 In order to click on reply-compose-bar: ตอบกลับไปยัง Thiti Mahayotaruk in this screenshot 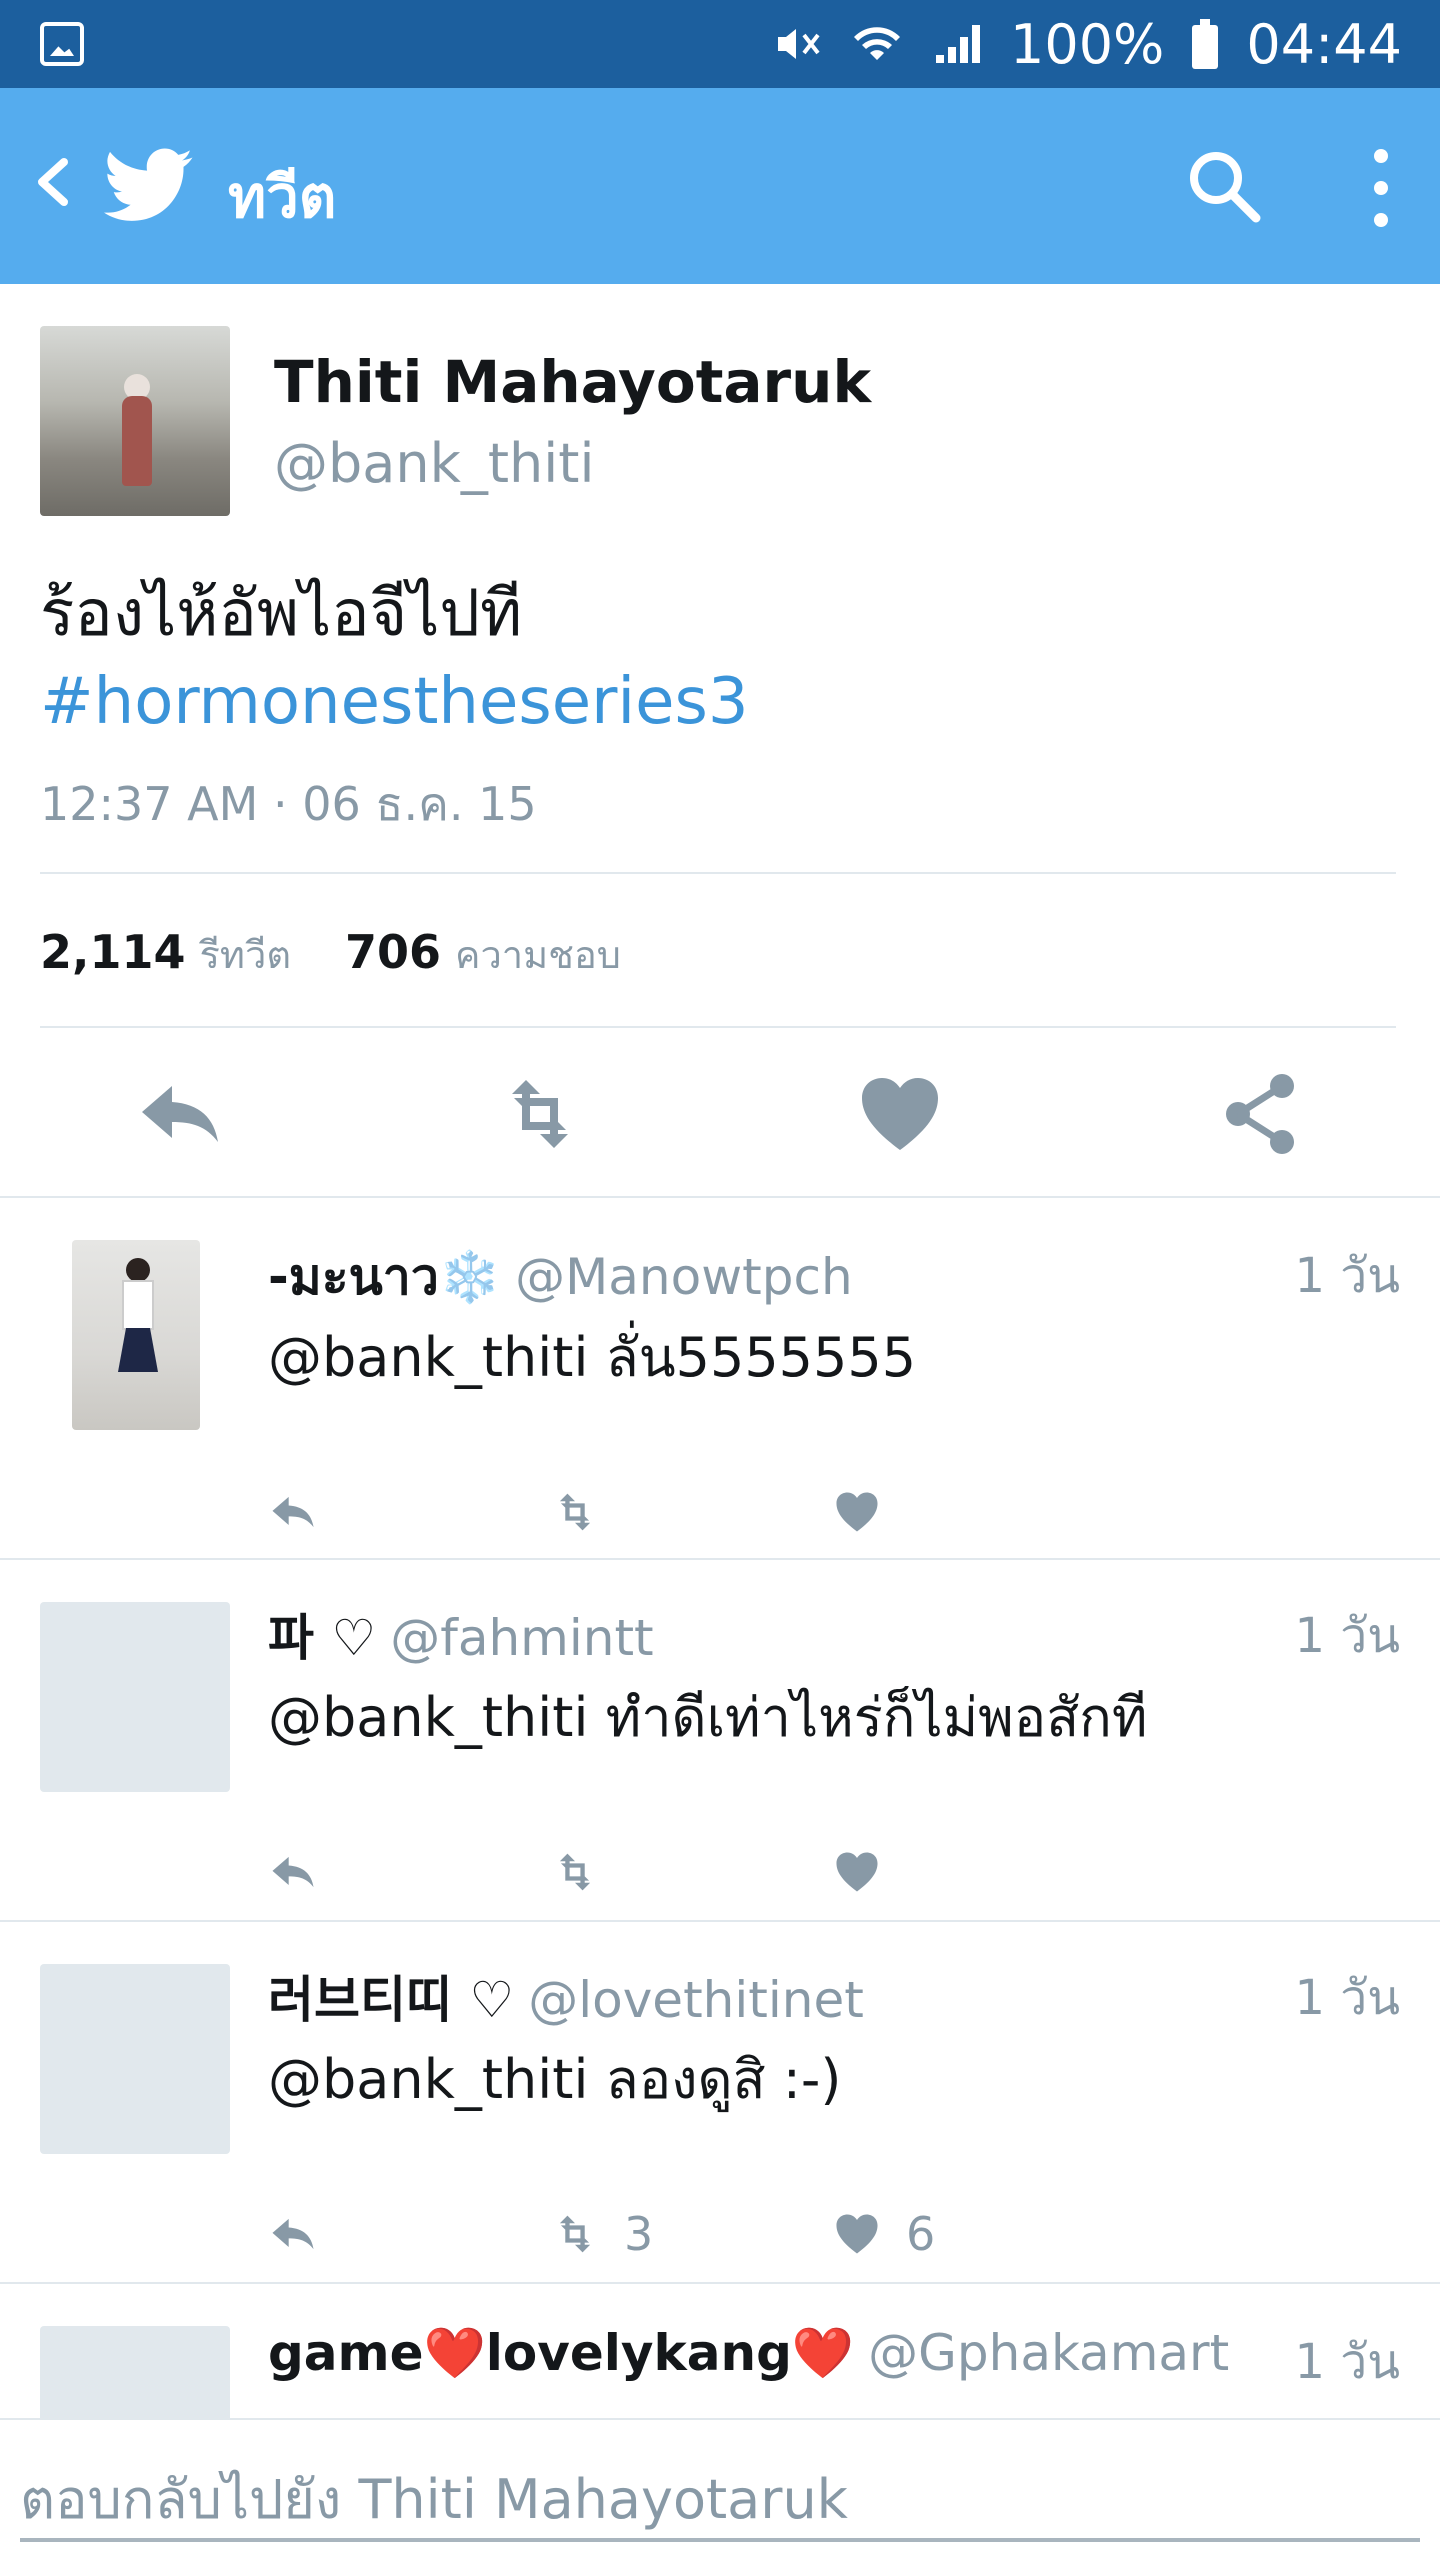, I will do `click(720, 2489)`.